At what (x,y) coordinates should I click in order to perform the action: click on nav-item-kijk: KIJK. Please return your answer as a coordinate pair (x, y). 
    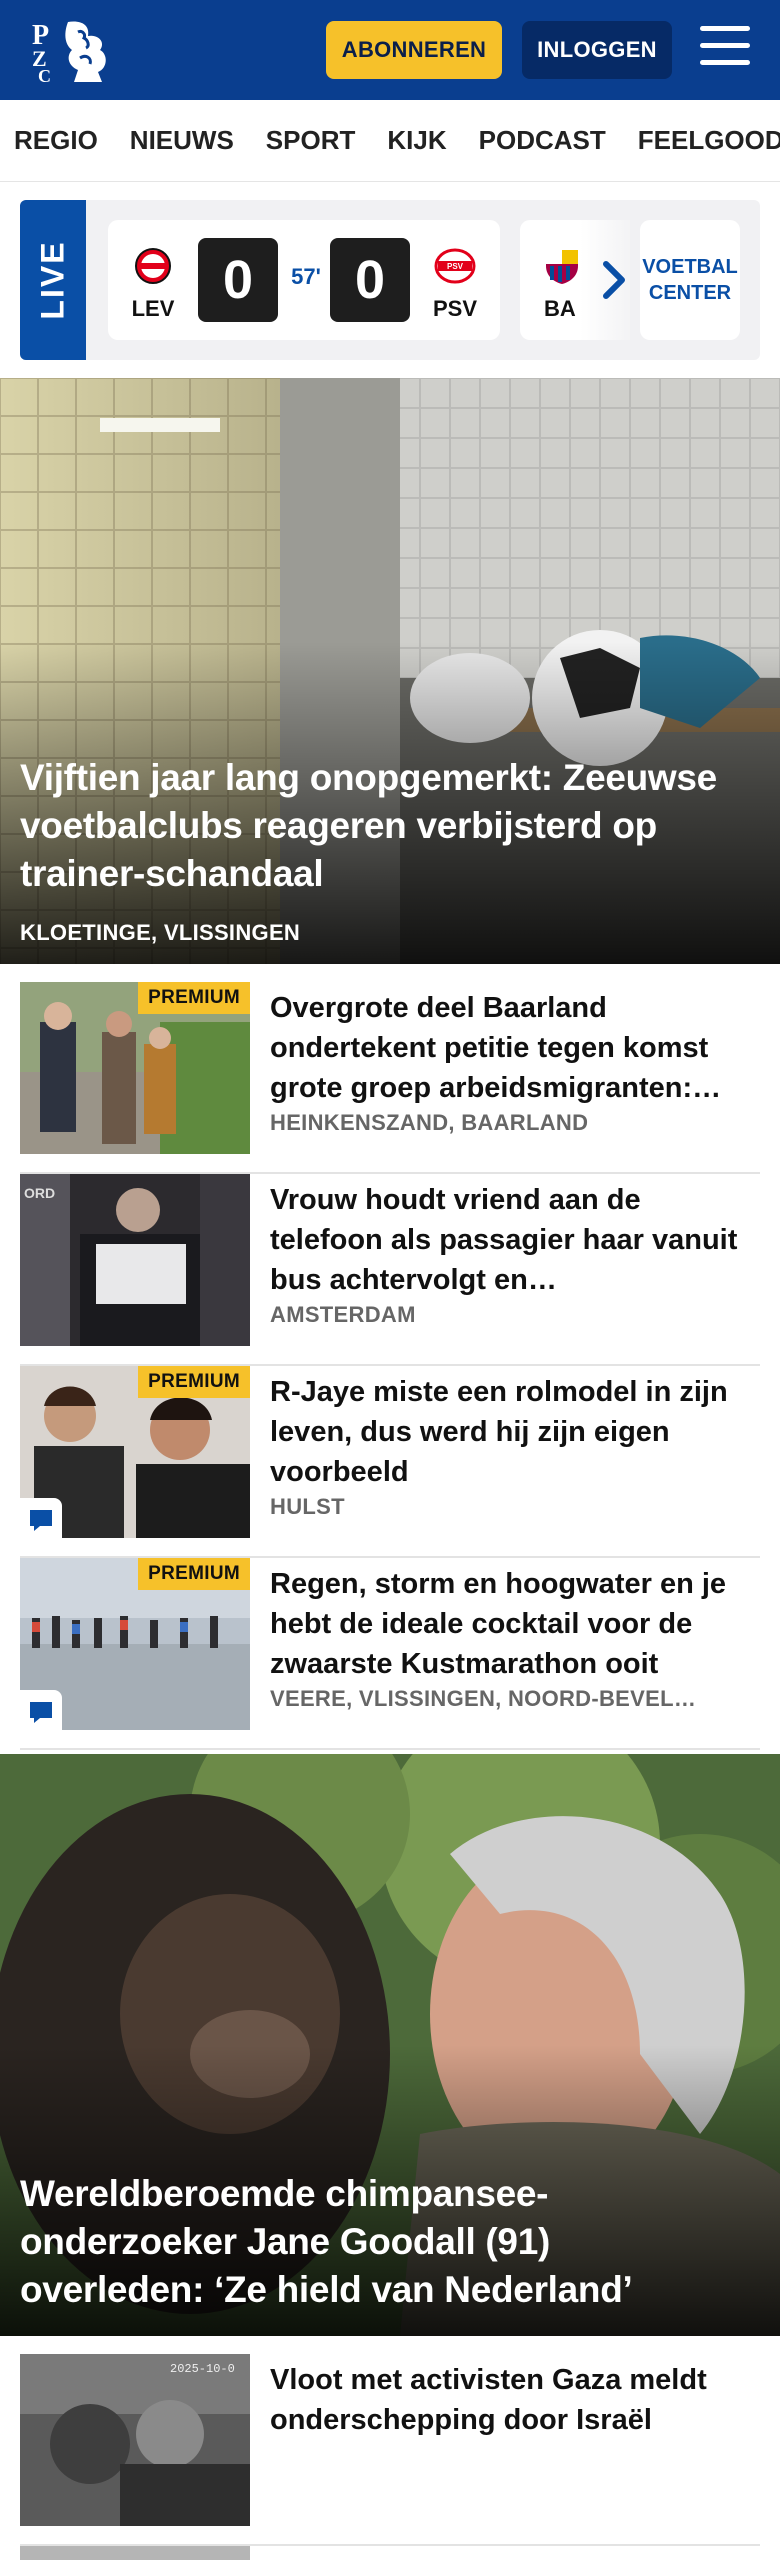
    Looking at the image, I should click on (416, 140).